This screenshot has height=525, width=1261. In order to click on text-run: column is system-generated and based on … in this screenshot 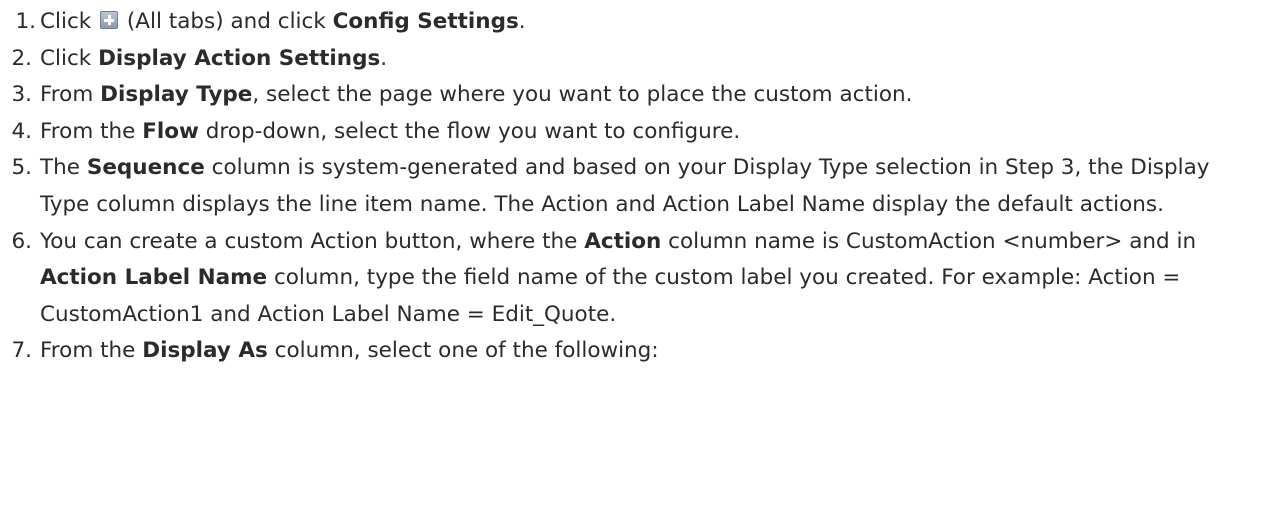, I will do `click(625, 186)`.